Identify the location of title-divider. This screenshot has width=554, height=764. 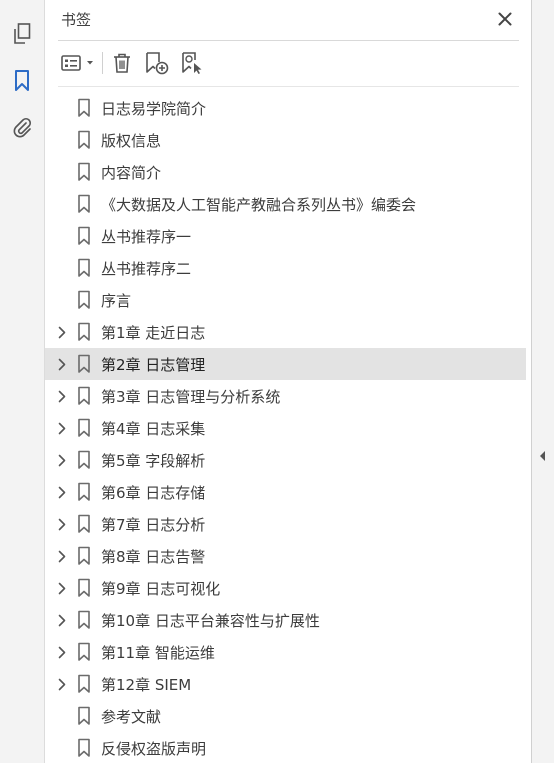
(288, 40).